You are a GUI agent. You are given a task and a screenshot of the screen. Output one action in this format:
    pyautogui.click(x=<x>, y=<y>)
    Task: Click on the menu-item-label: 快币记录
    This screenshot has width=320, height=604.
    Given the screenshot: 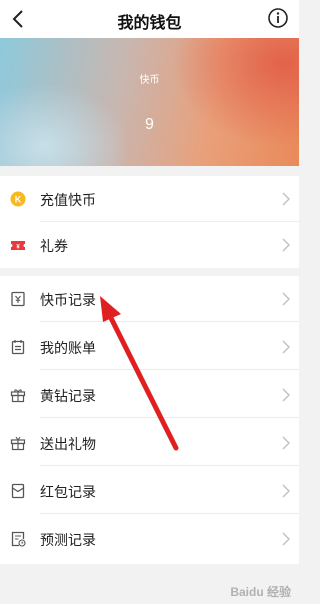 What is the action you would take?
    pyautogui.click(x=68, y=300)
    